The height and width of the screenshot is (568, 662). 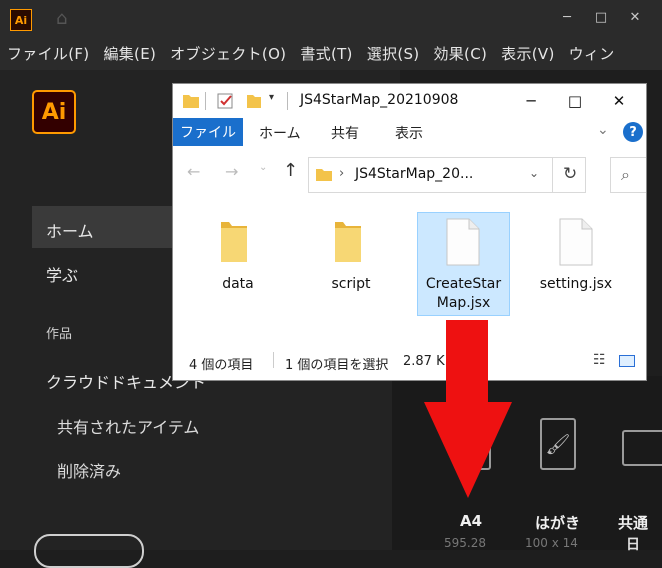 I want to click on home-icon: ⌂, so click(x=66, y=19).